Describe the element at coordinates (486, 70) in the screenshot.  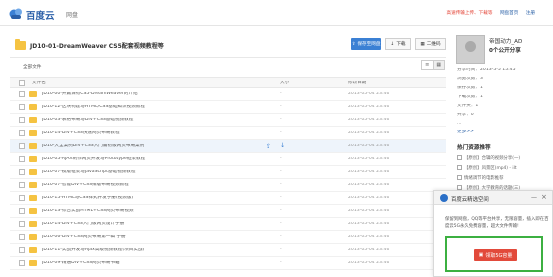
I see `info-line: 分享时间：2013-5-5 15:45` at that location.